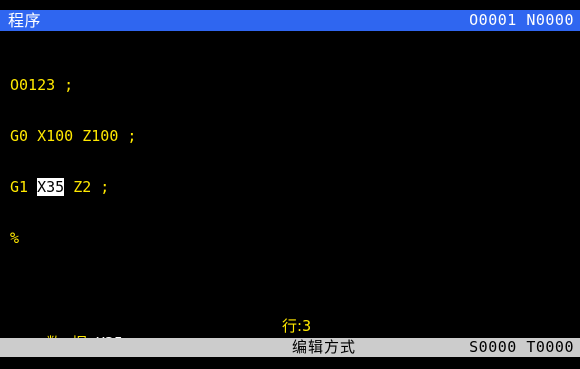 This screenshot has width=580, height=369. I want to click on program-end-marker: %, so click(15, 238).